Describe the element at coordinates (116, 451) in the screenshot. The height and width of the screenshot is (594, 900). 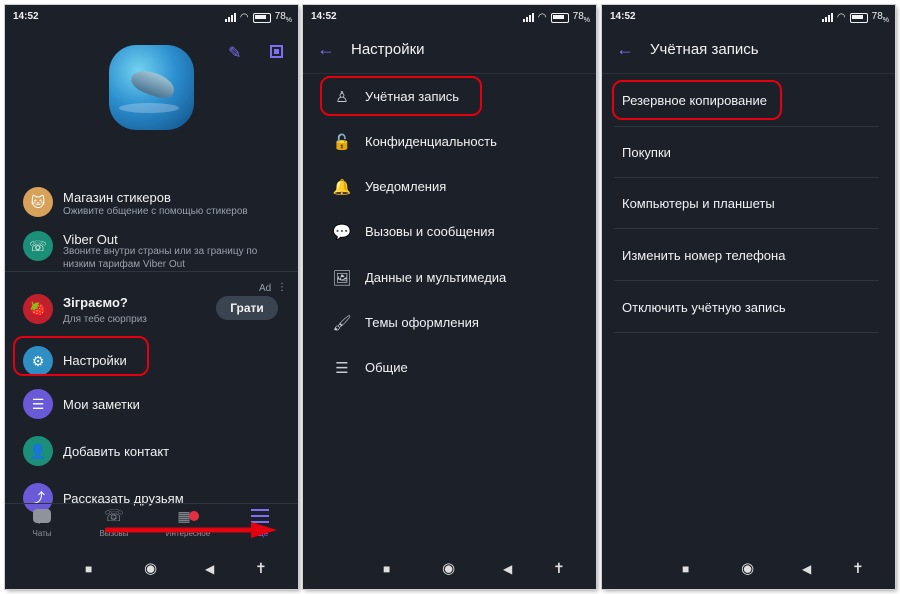
I see `add-contact-label: Добавить контакт` at that location.